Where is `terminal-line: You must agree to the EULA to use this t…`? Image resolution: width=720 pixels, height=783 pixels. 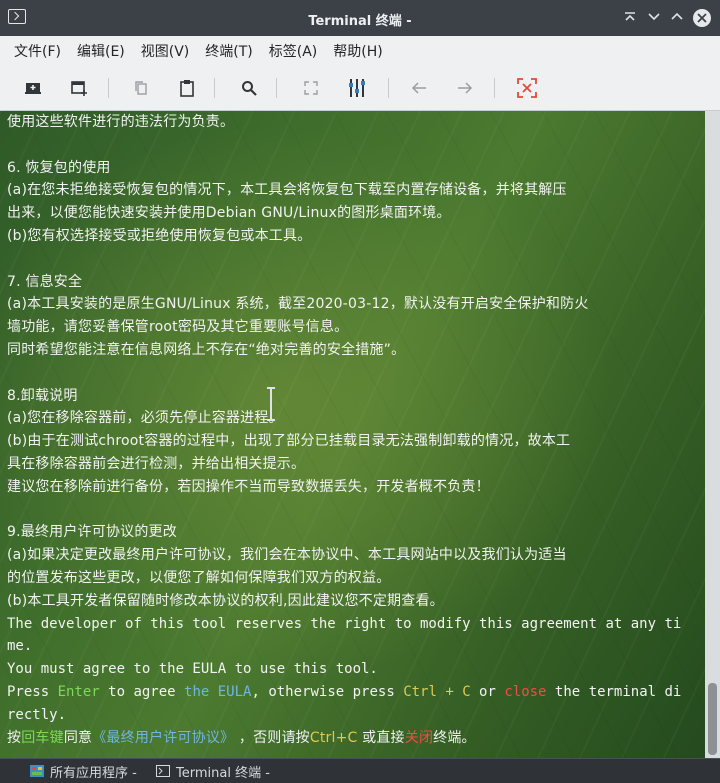 terminal-line: You must agree to the EULA to use this t… is located at coordinates (356, 669).